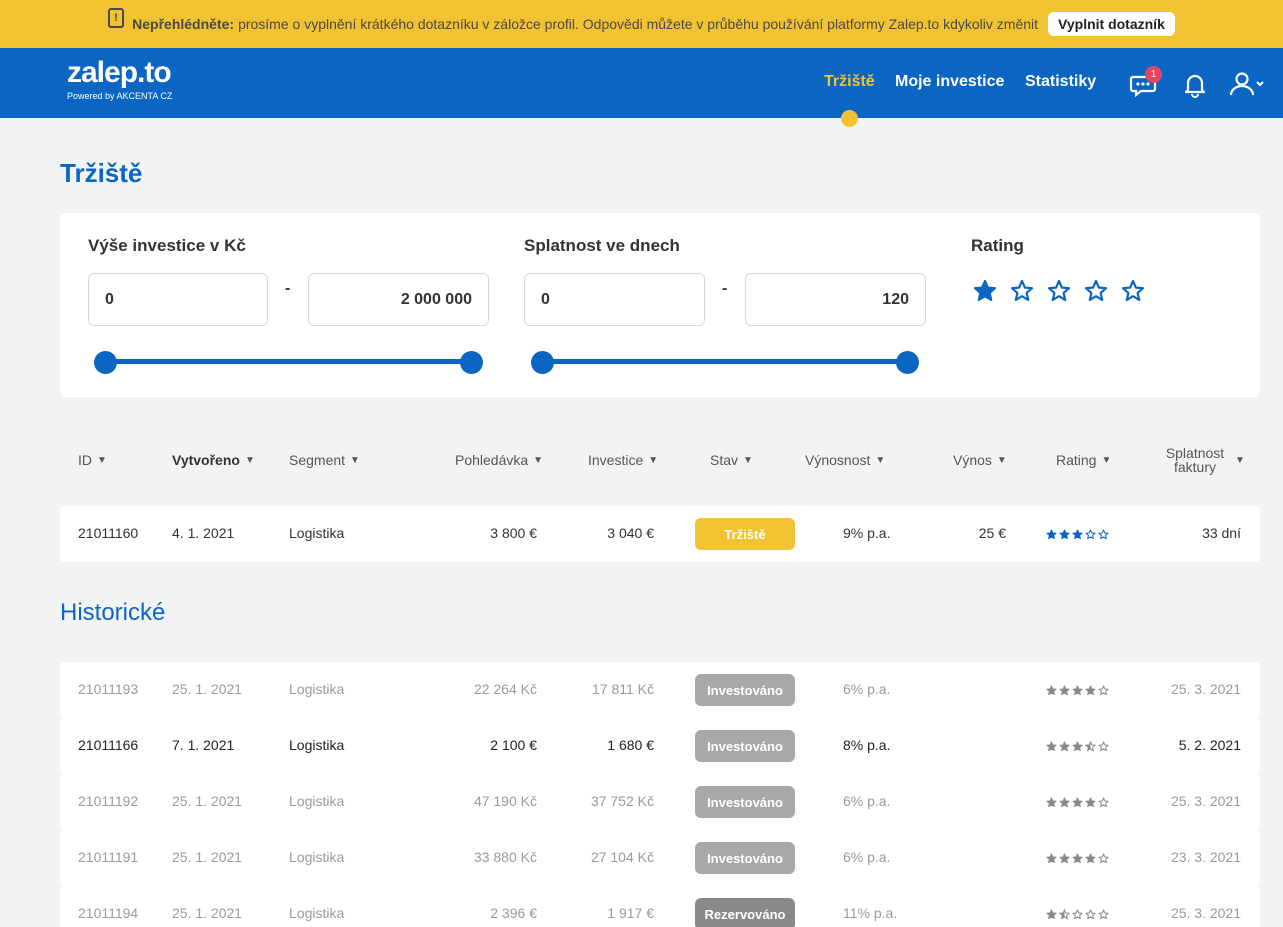 This screenshot has width=1283, height=927. Describe the element at coordinates (105, 362) in the screenshot. I see `investment-slider-min-handle` at that location.